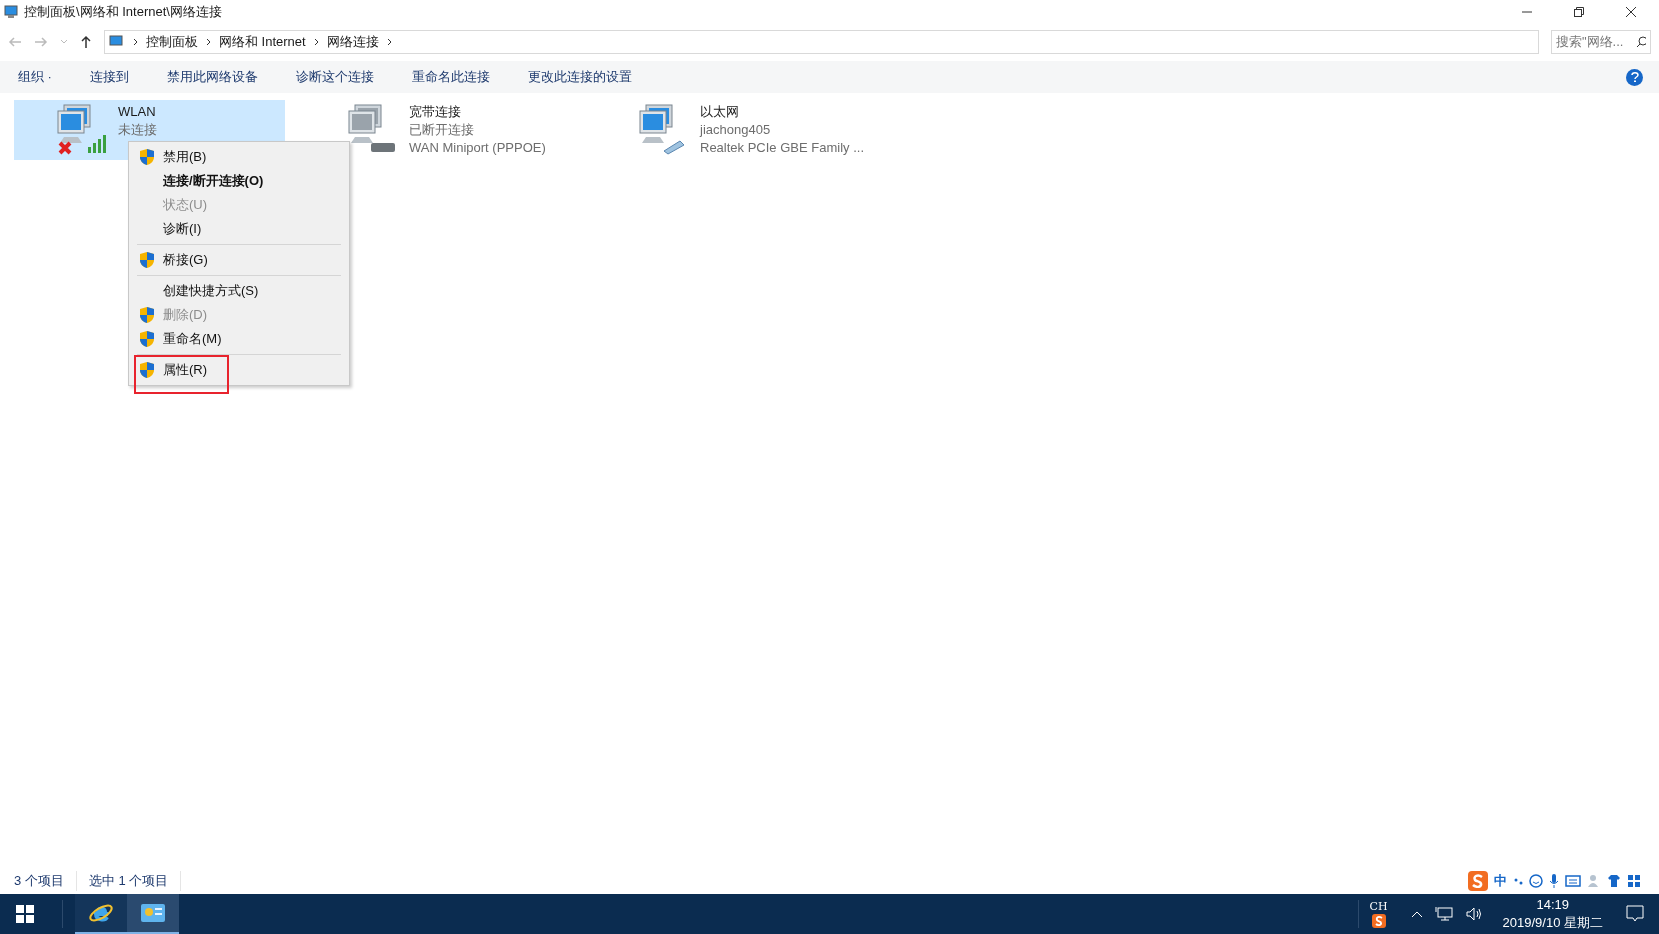 The image size is (1659, 934). Describe the element at coordinates (212, 77) in the screenshot. I see `toolbar-button: 禁用此网络设备` at that location.